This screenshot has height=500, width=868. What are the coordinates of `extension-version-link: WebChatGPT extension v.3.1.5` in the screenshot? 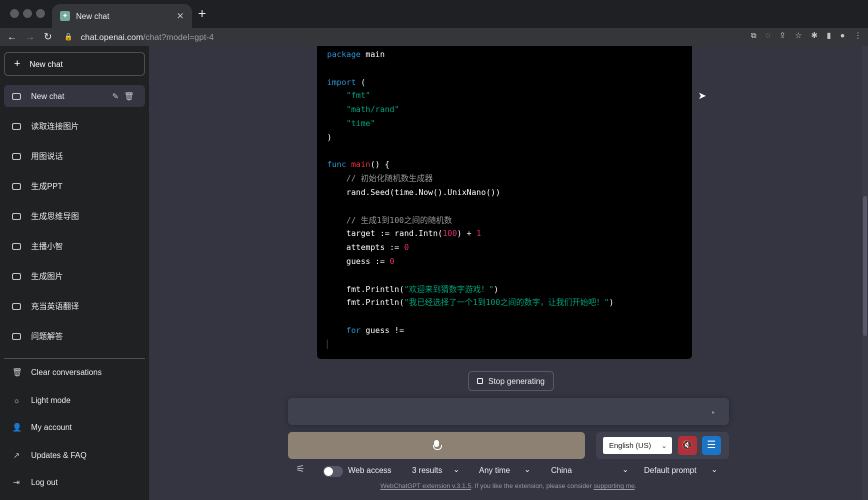 It's located at (425, 486).